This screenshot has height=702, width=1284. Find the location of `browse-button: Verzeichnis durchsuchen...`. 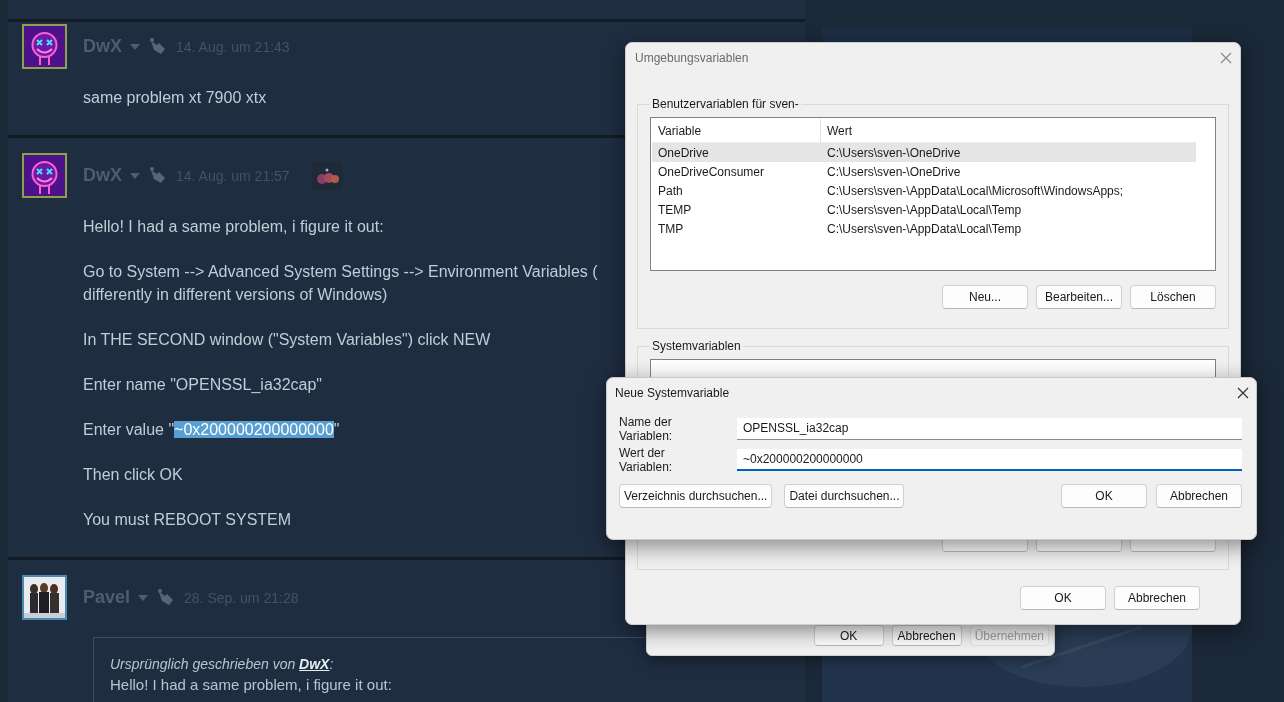

browse-button: Verzeichnis durchsuchen... is located at coordinates (696, 496).